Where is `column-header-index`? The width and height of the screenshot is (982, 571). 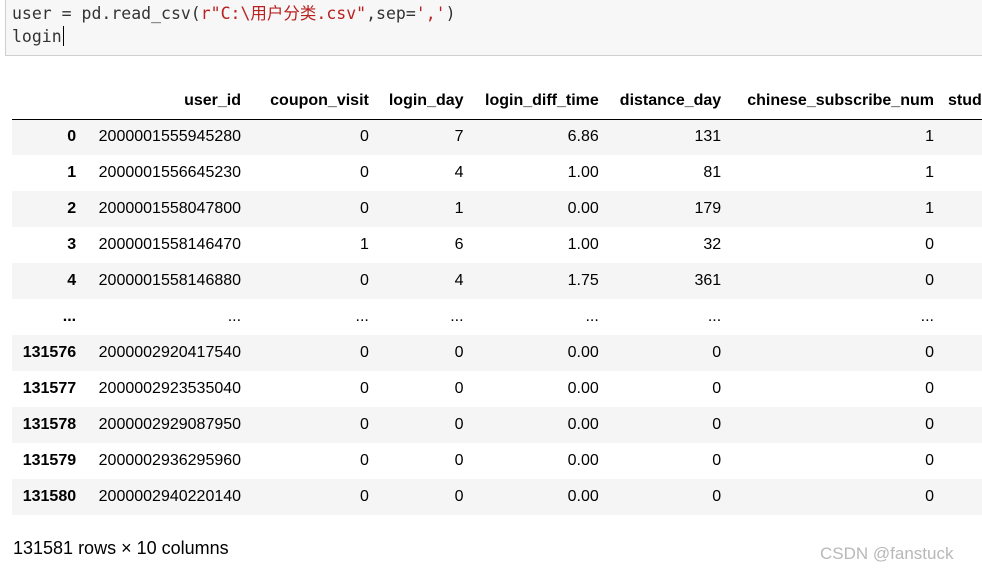 column-header-index is located at coordinates (48, 101).